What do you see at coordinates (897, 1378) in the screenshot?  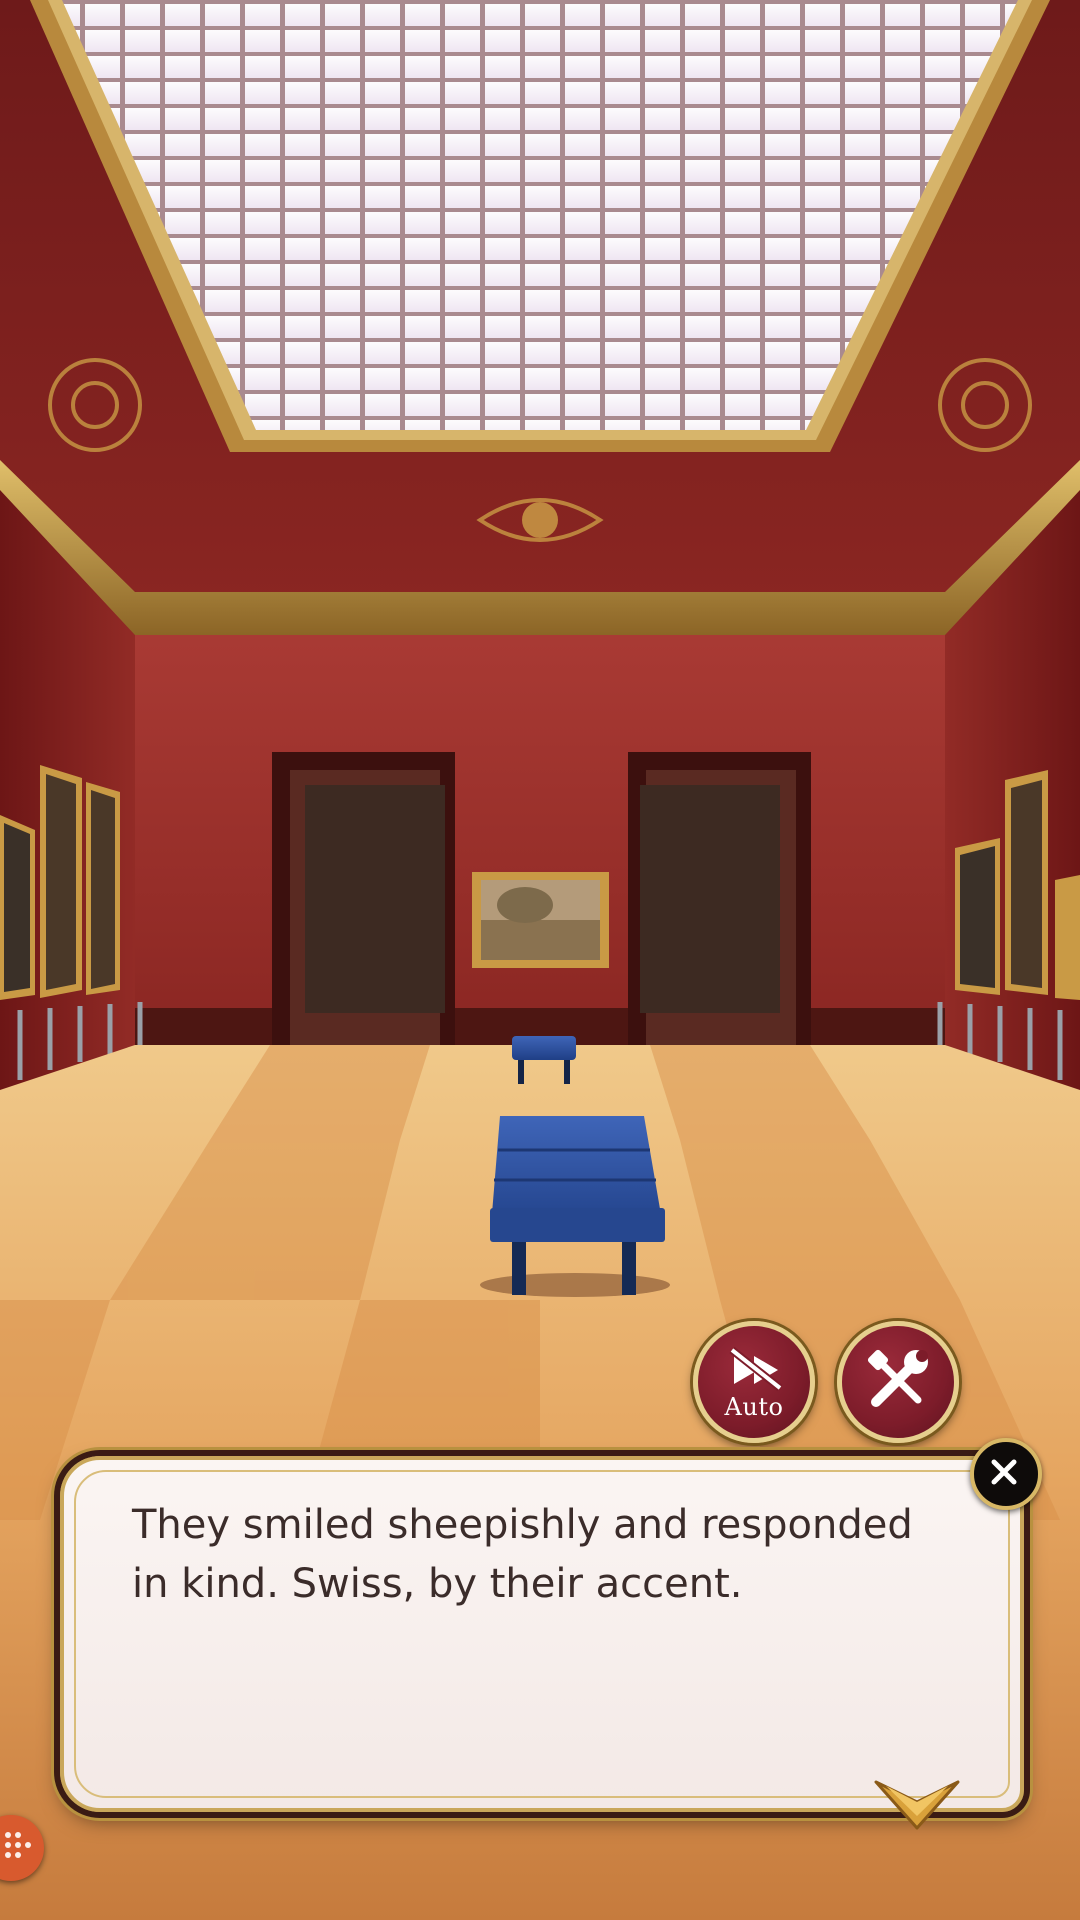 I see `wrench-screwdriver-icon` at bounding box center [897, 1378].